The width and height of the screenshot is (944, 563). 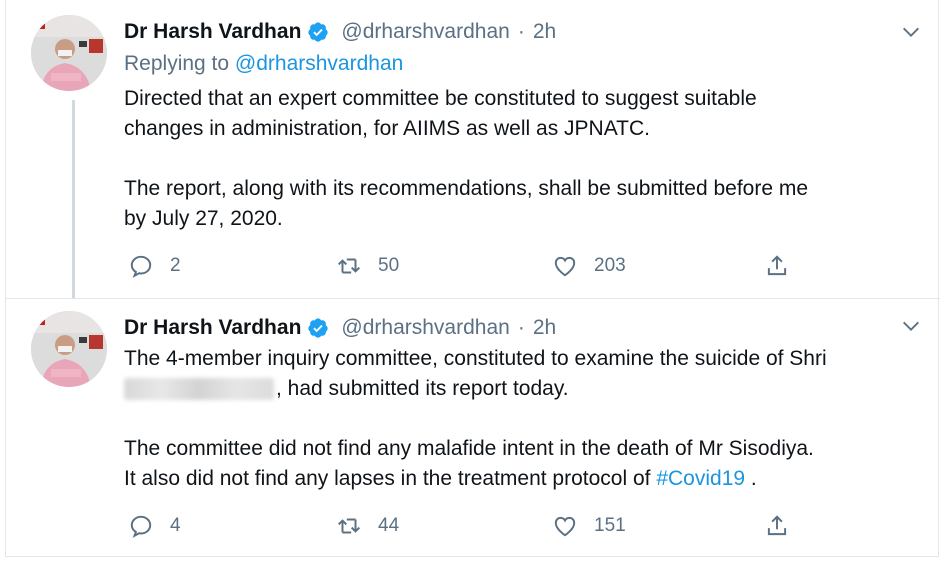 I want to click on reply-count: 2, so click(x=175, y=265).